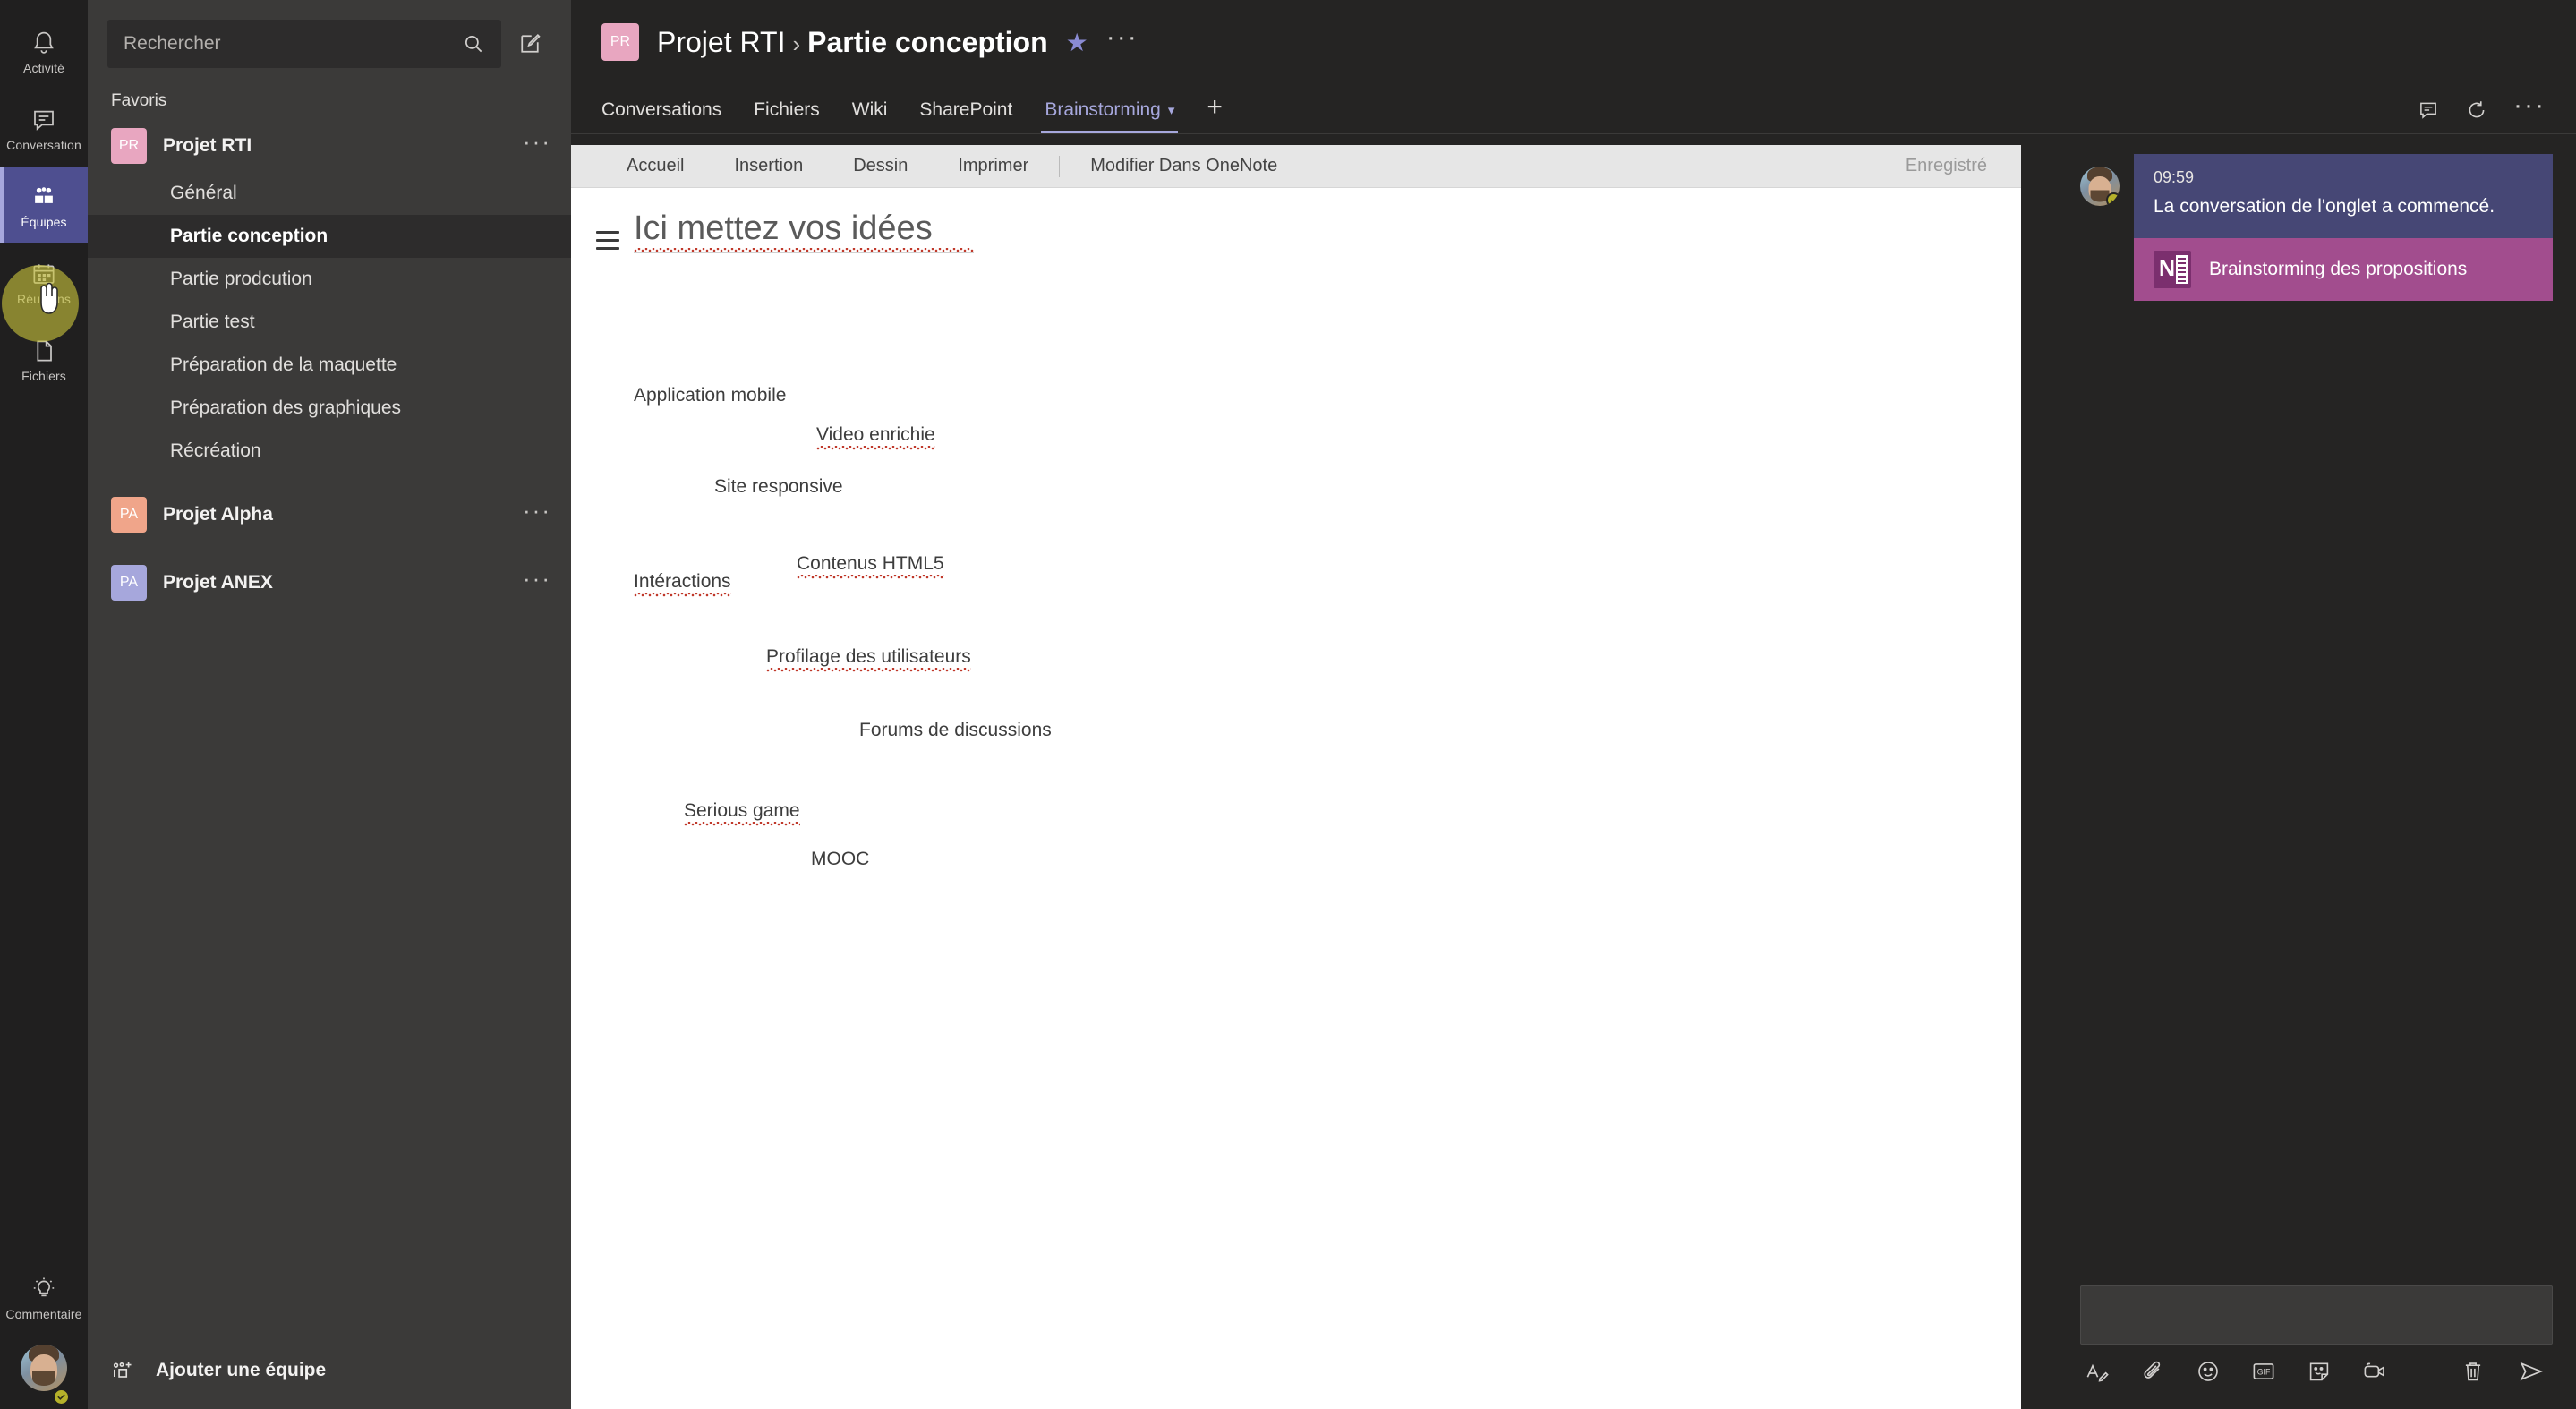 This screenshot has width=2576, height=1409. What do you see at coordinates (870, 566) in the screenshot?
I see `note-item-contenus-html5: Contenus HTML5` at bounding box center [870, 566].